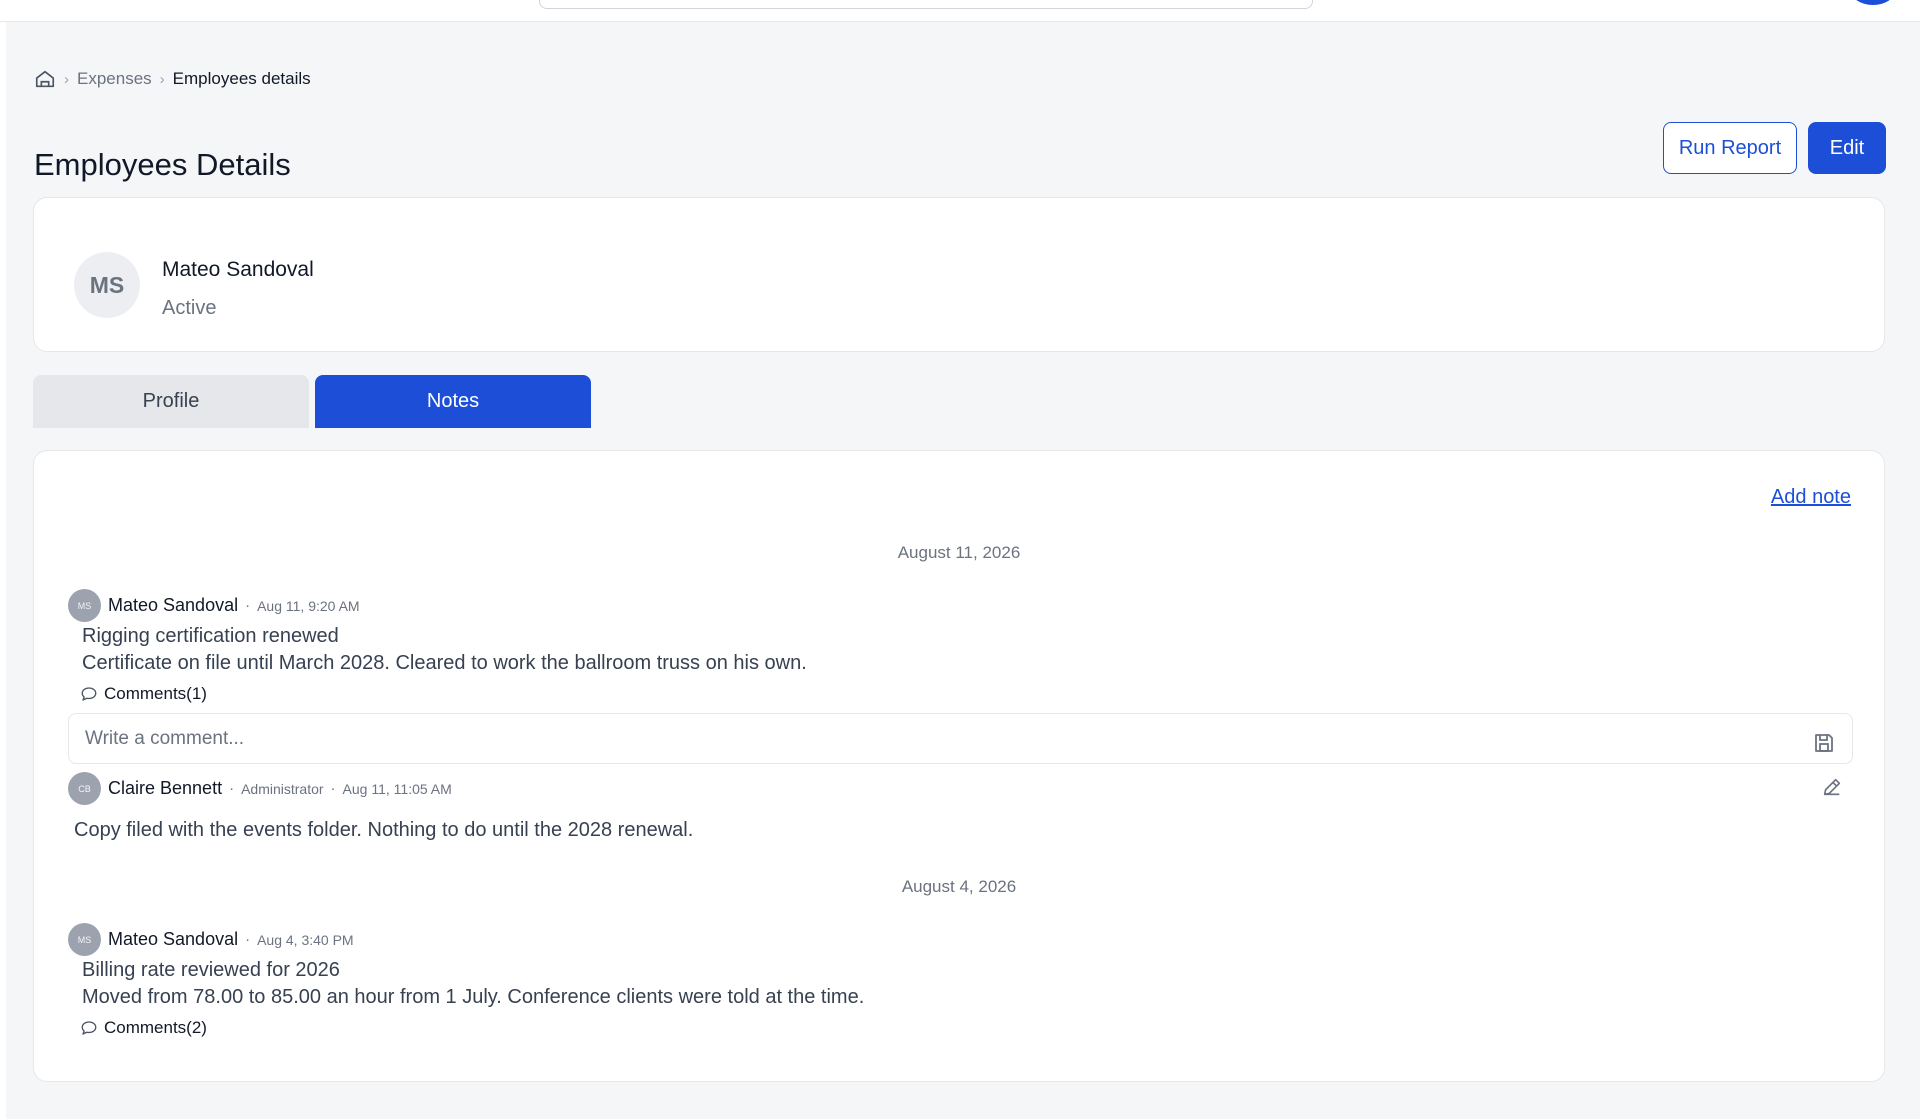 This screenshot has width=1920, height=1119. I want to click on comments-toggle: Comments(1), so click(143, 694).